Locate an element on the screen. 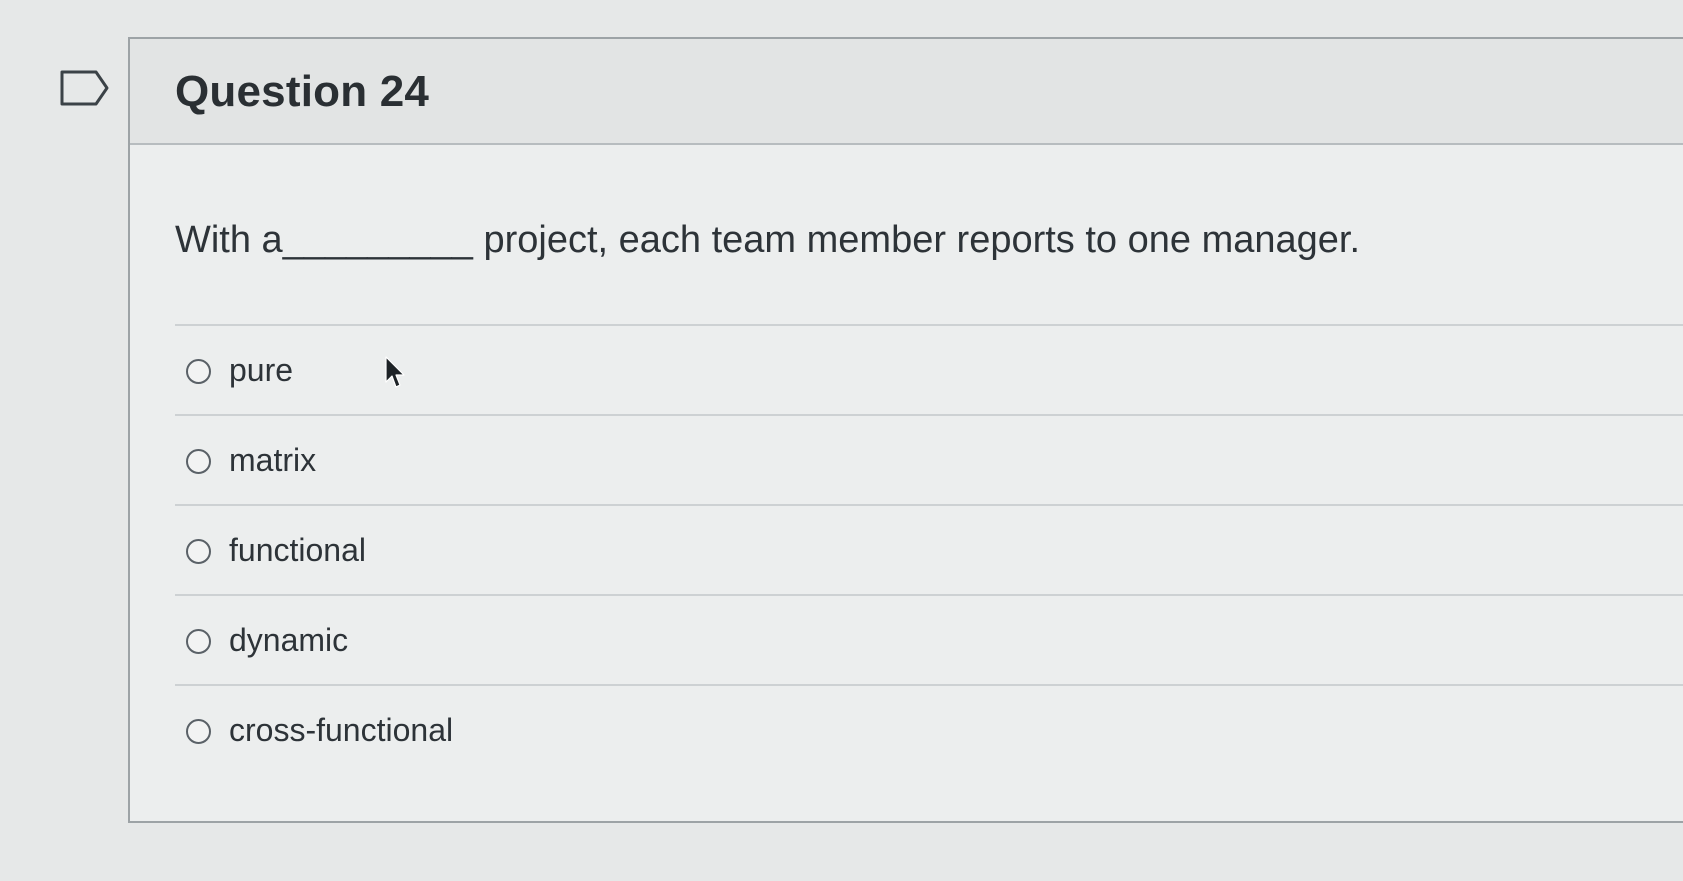 The image size is (1683, 881). mouse-pointer-icon is located at coordinates (395, 373).